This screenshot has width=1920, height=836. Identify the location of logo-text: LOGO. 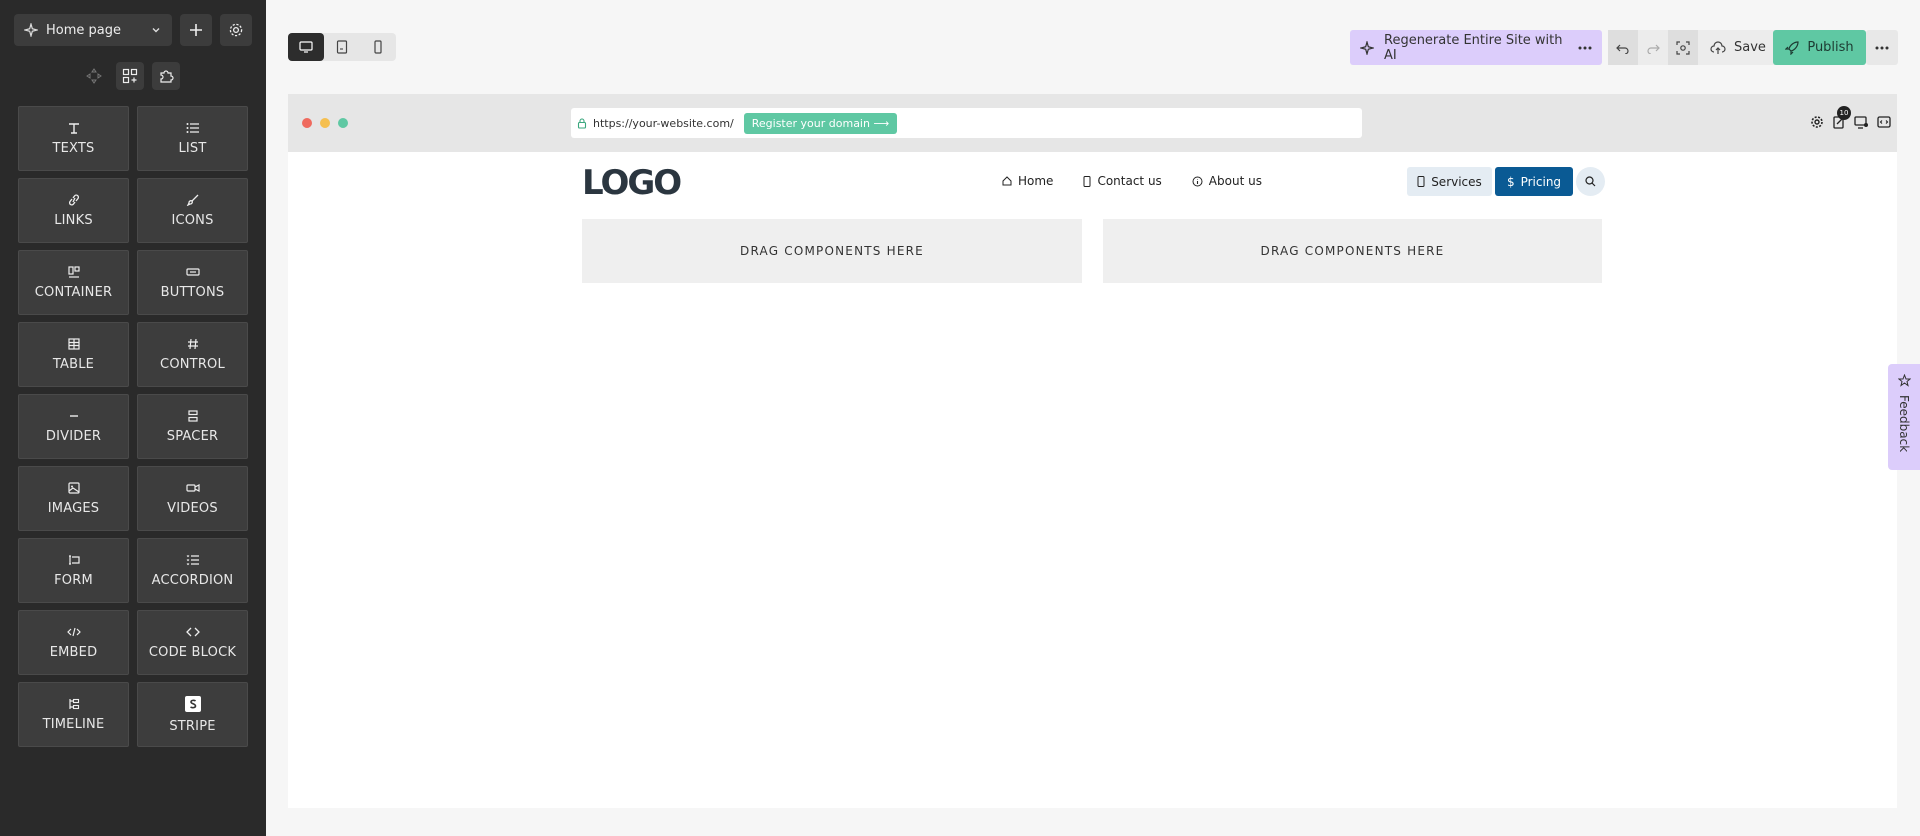
(631, 183).